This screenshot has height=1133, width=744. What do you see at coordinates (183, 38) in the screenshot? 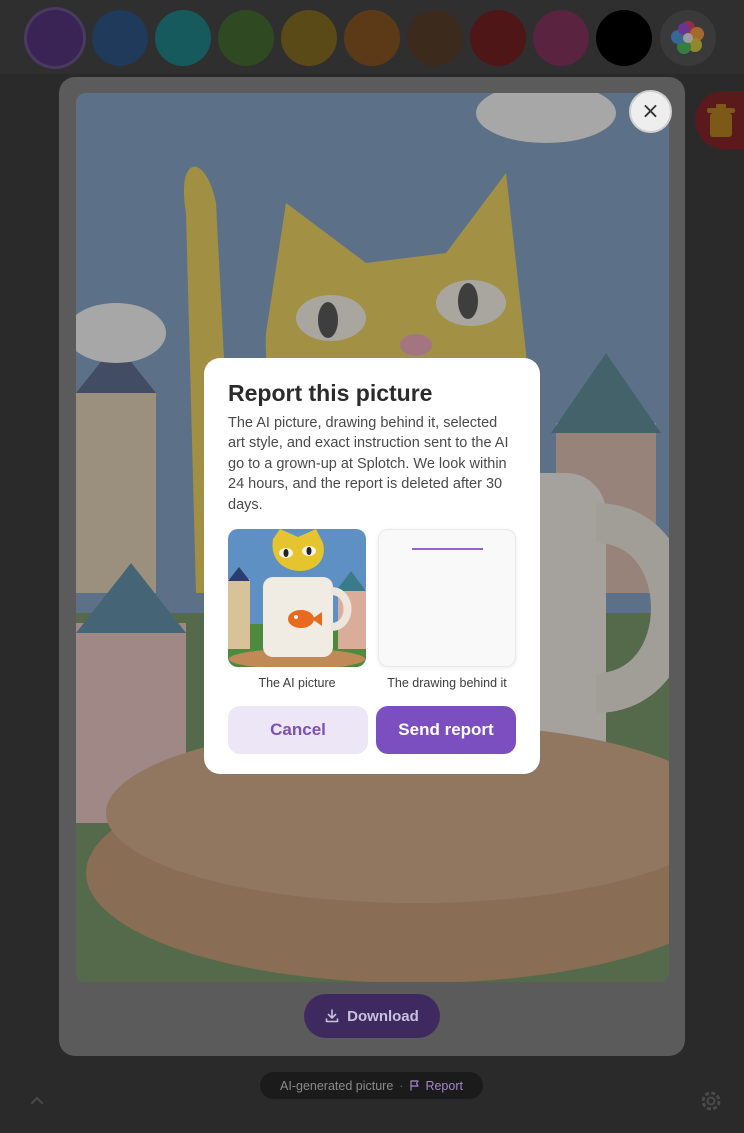
I see `swatch-teal` at bounding box center [183, 38].